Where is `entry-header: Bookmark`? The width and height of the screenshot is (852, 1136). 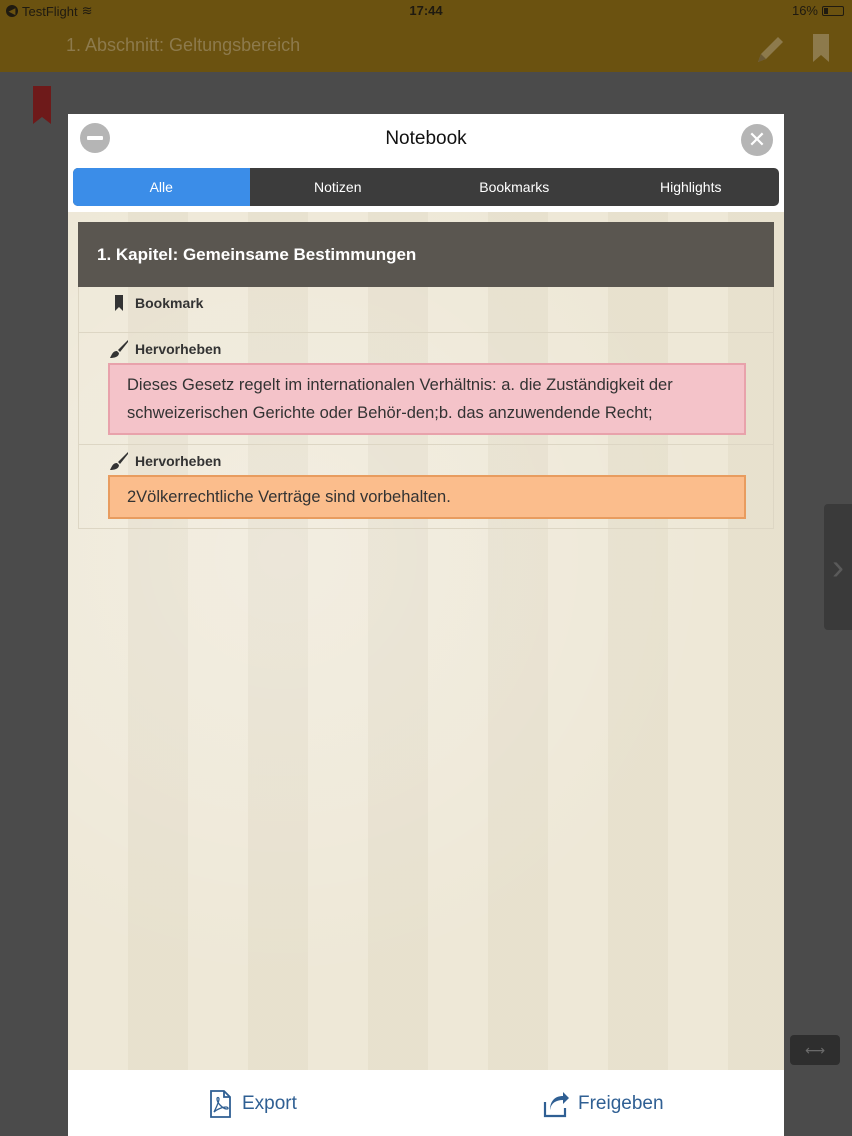
entry-header: Bookmark is located at coordinates (156, 303).